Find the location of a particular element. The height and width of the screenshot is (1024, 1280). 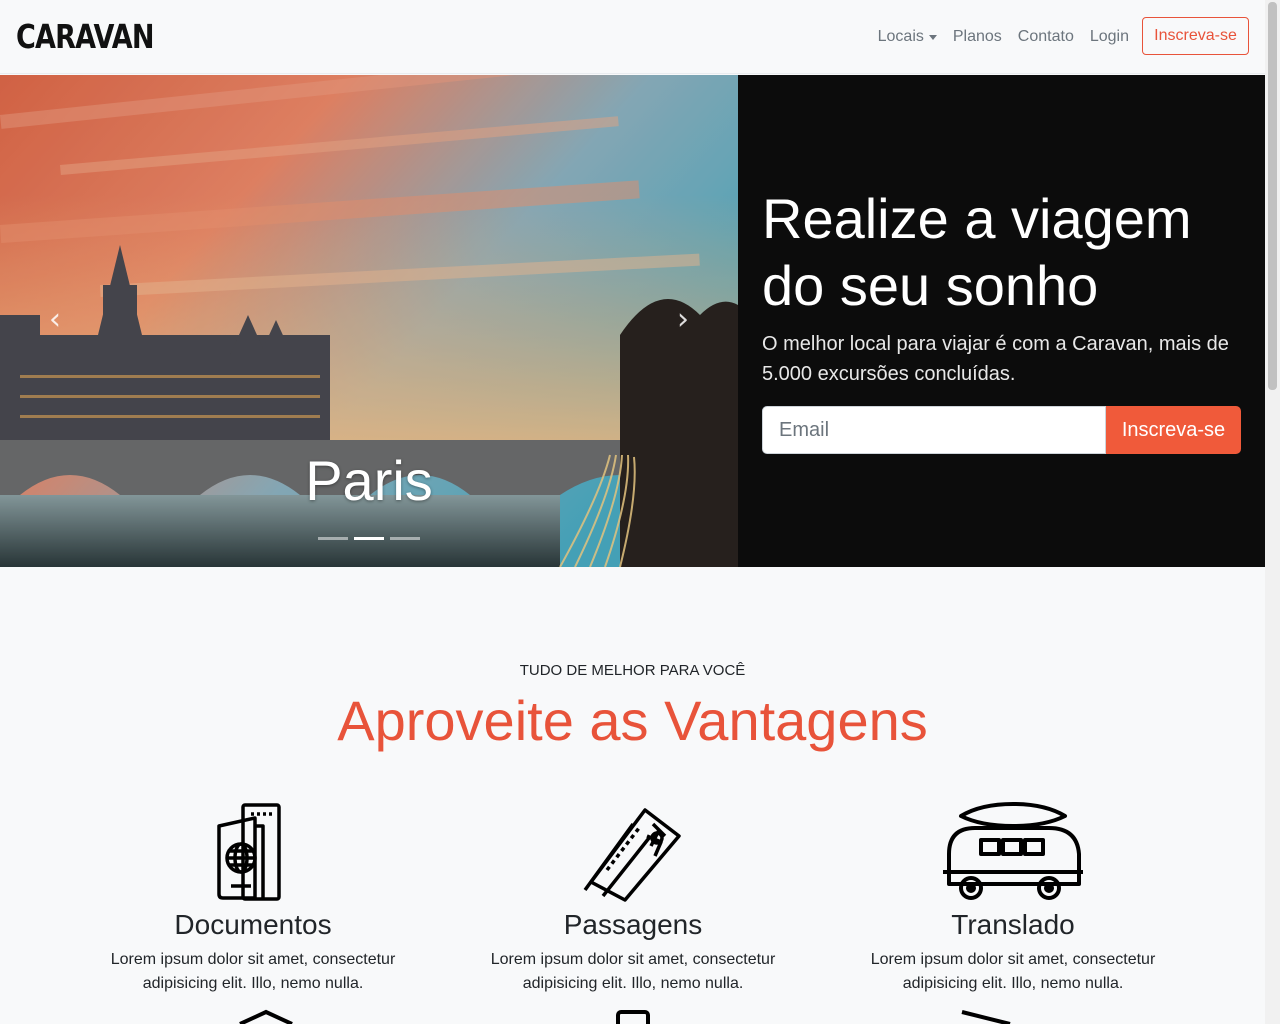

scrollbar-thumb is located at coordinates (1272, 196).